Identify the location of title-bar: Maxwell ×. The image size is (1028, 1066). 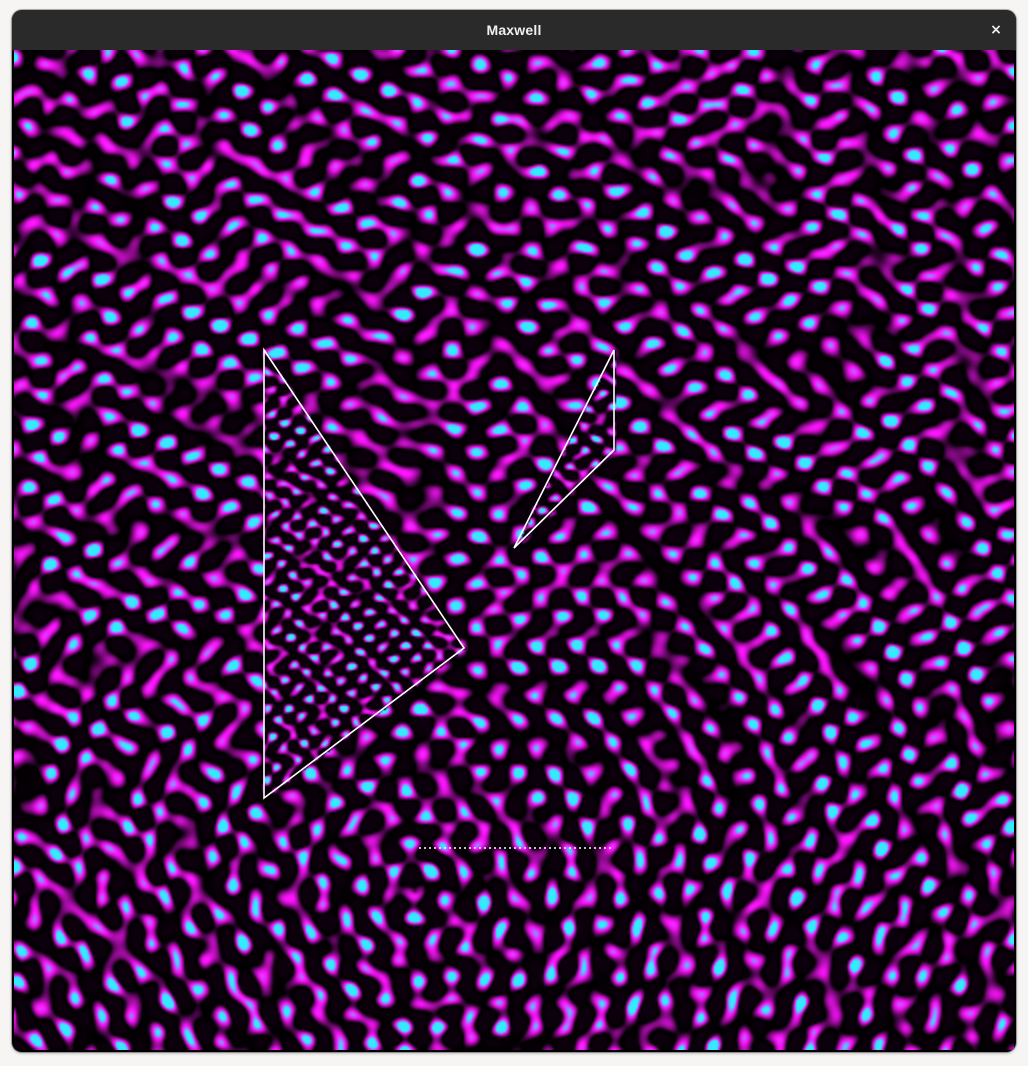
(514, 30).